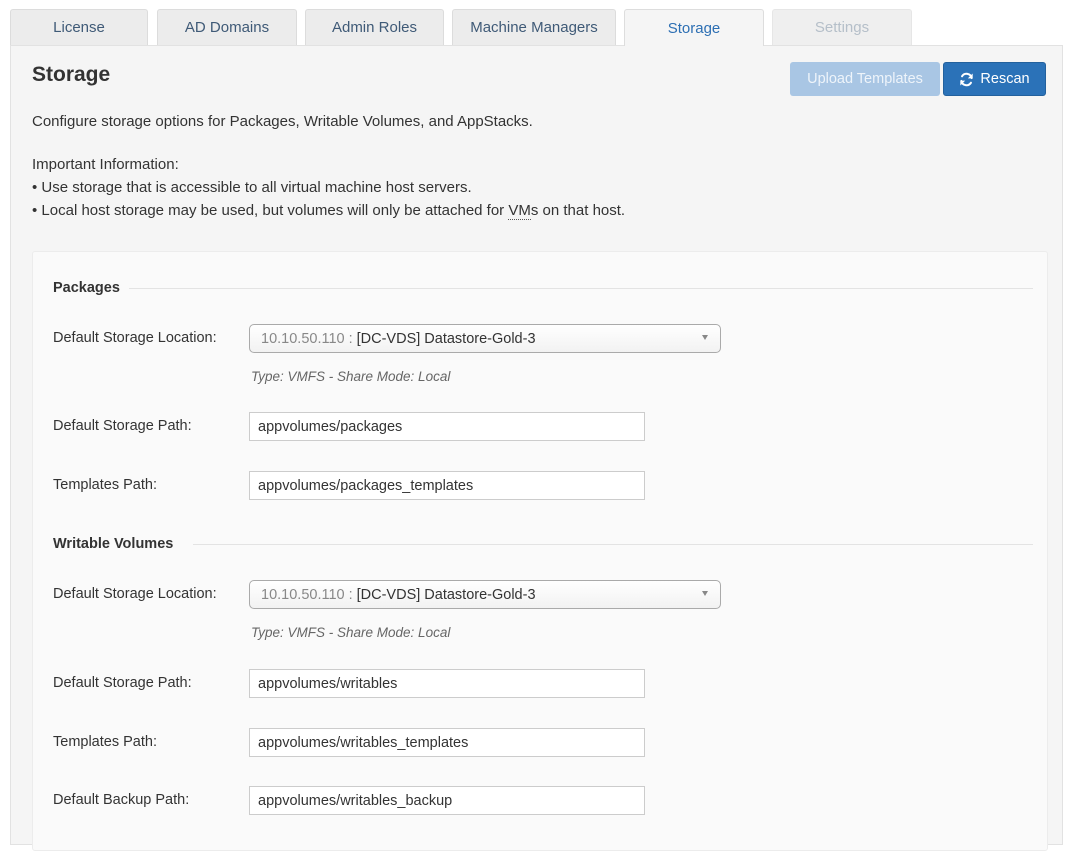  I want to click on info-heading: Important Information:, so click(105, 164).